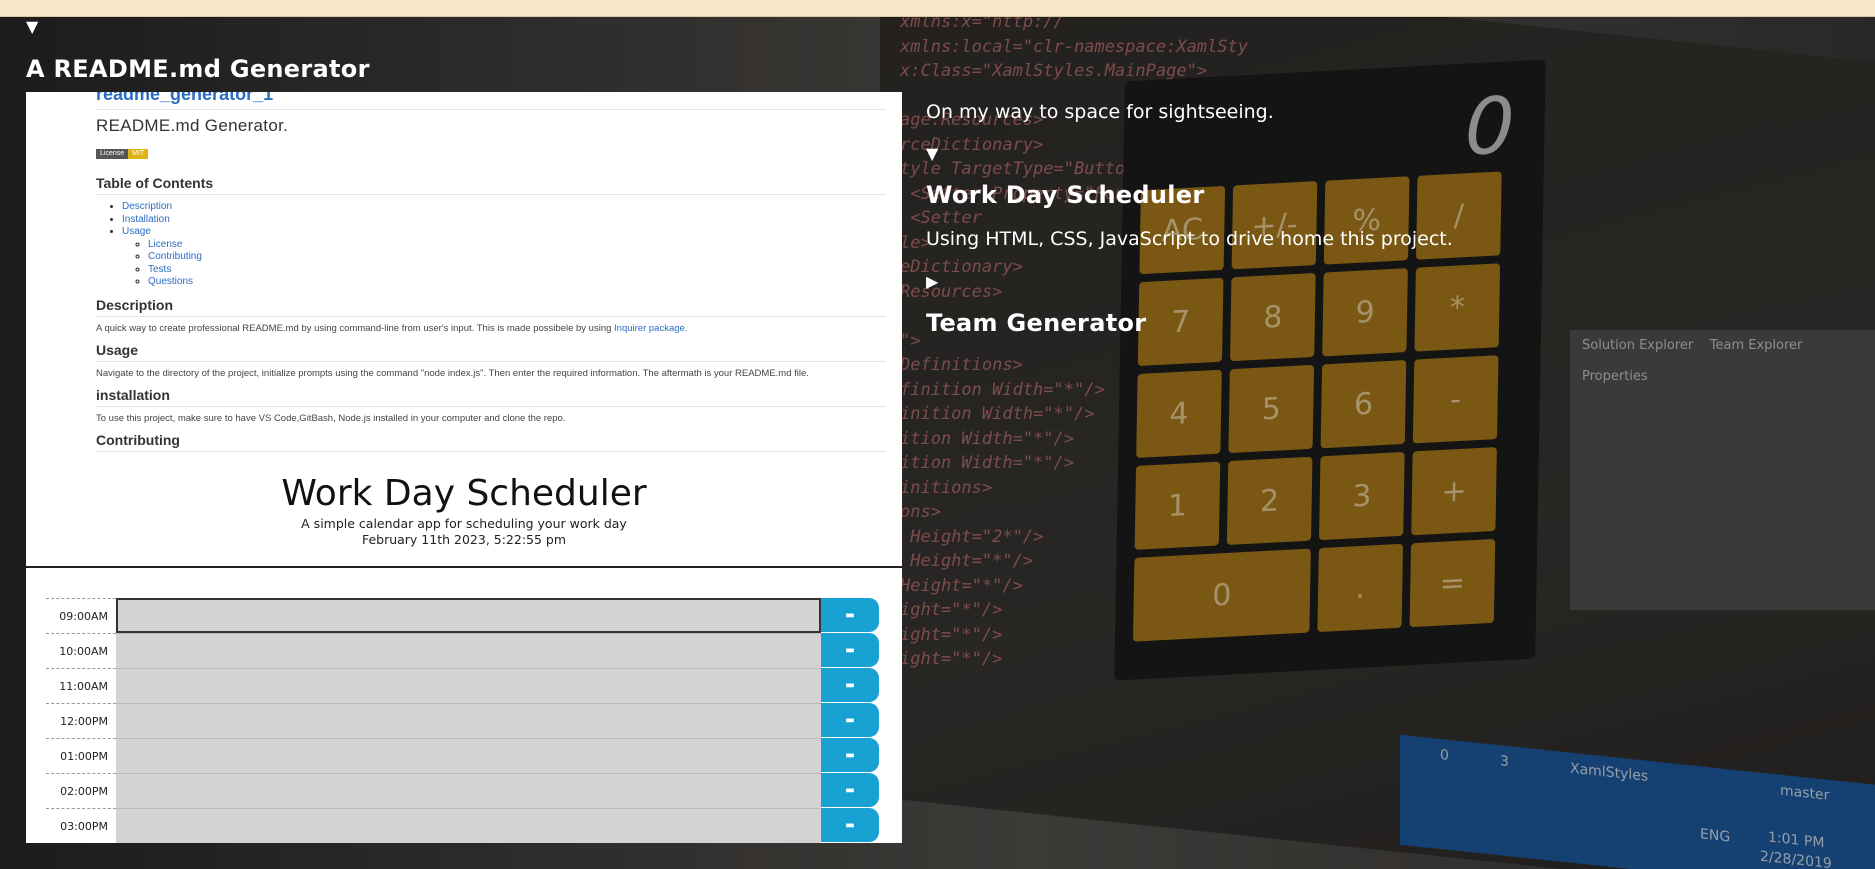 The image size is (1875, 869). Describe the element at coordinates (192, 125) in the screenshot. I see `readme-heading: README.md Generator.` at that location.